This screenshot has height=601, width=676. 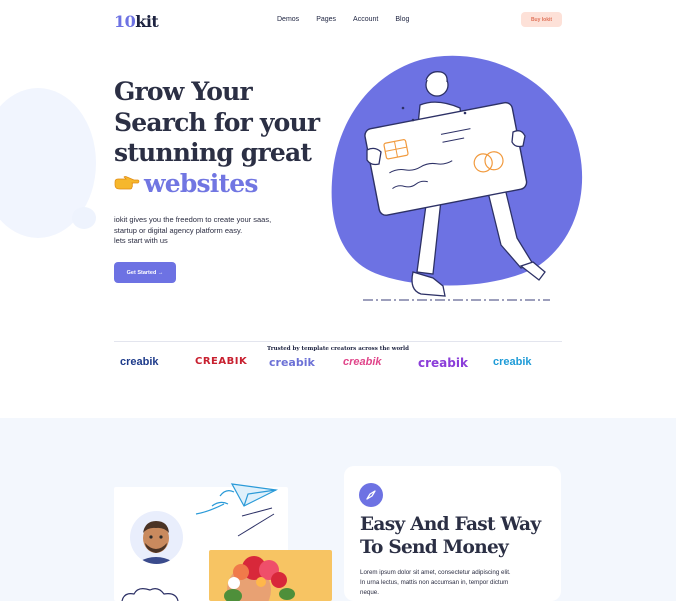 I want to click on hero-title-line: Search for your, so click(x=217, y=122).